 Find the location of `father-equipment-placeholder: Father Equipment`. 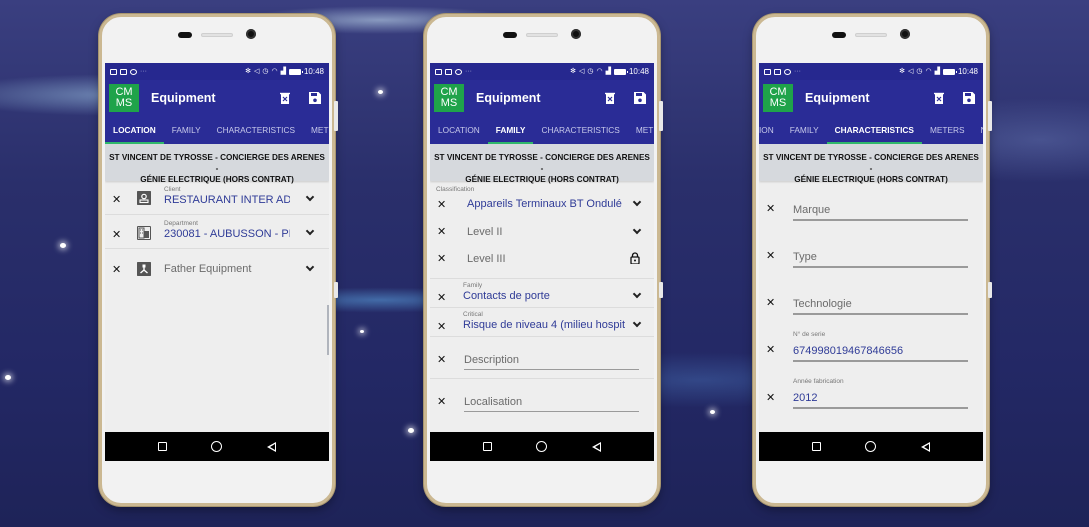

father-equipment-placeholder: Father Equipment is located at coordinates (208, 269).